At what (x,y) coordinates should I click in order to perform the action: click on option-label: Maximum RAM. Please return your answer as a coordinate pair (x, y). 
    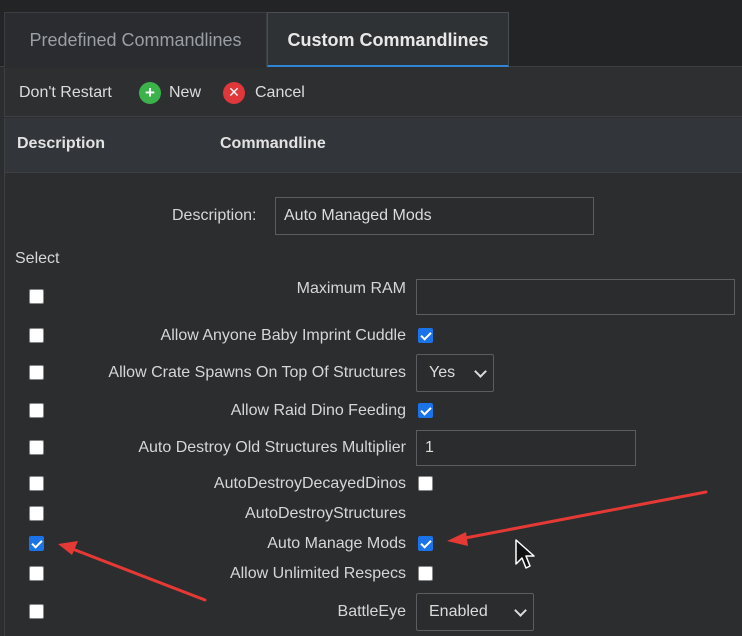
    Looking at the image, I should click on (351, 288).